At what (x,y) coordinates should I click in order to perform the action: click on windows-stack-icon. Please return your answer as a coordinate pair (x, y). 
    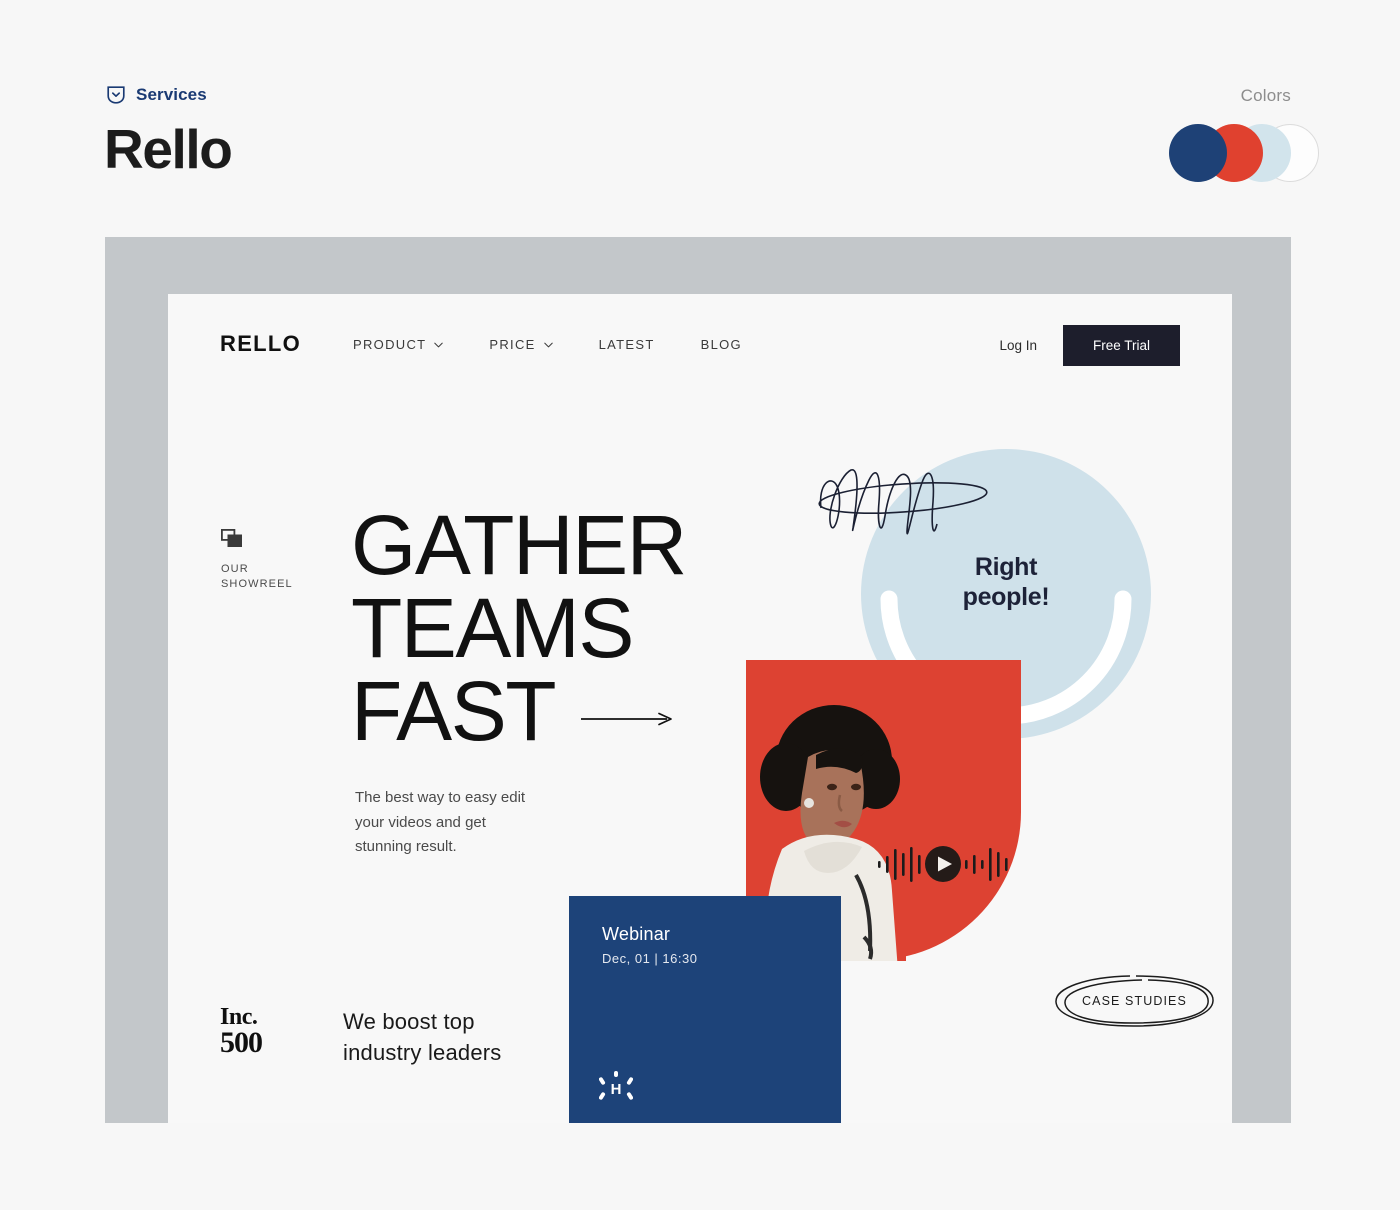
    Looking at the image, I should click on (267, 538).